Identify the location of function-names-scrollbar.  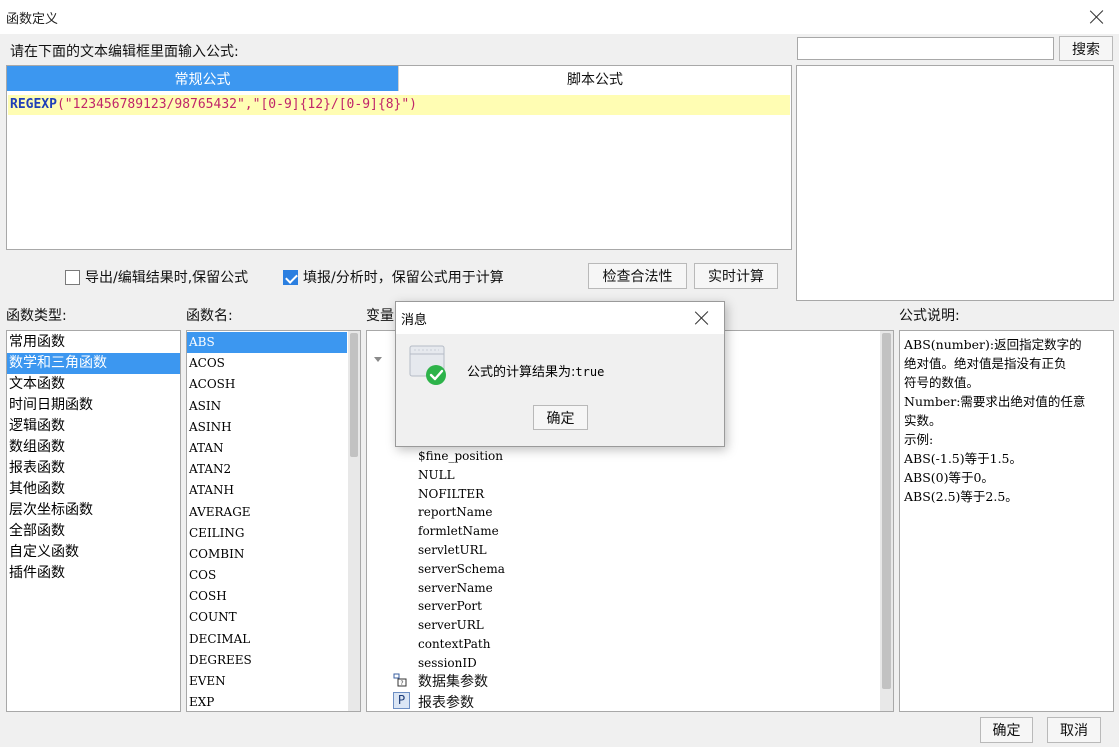
(354, 521).